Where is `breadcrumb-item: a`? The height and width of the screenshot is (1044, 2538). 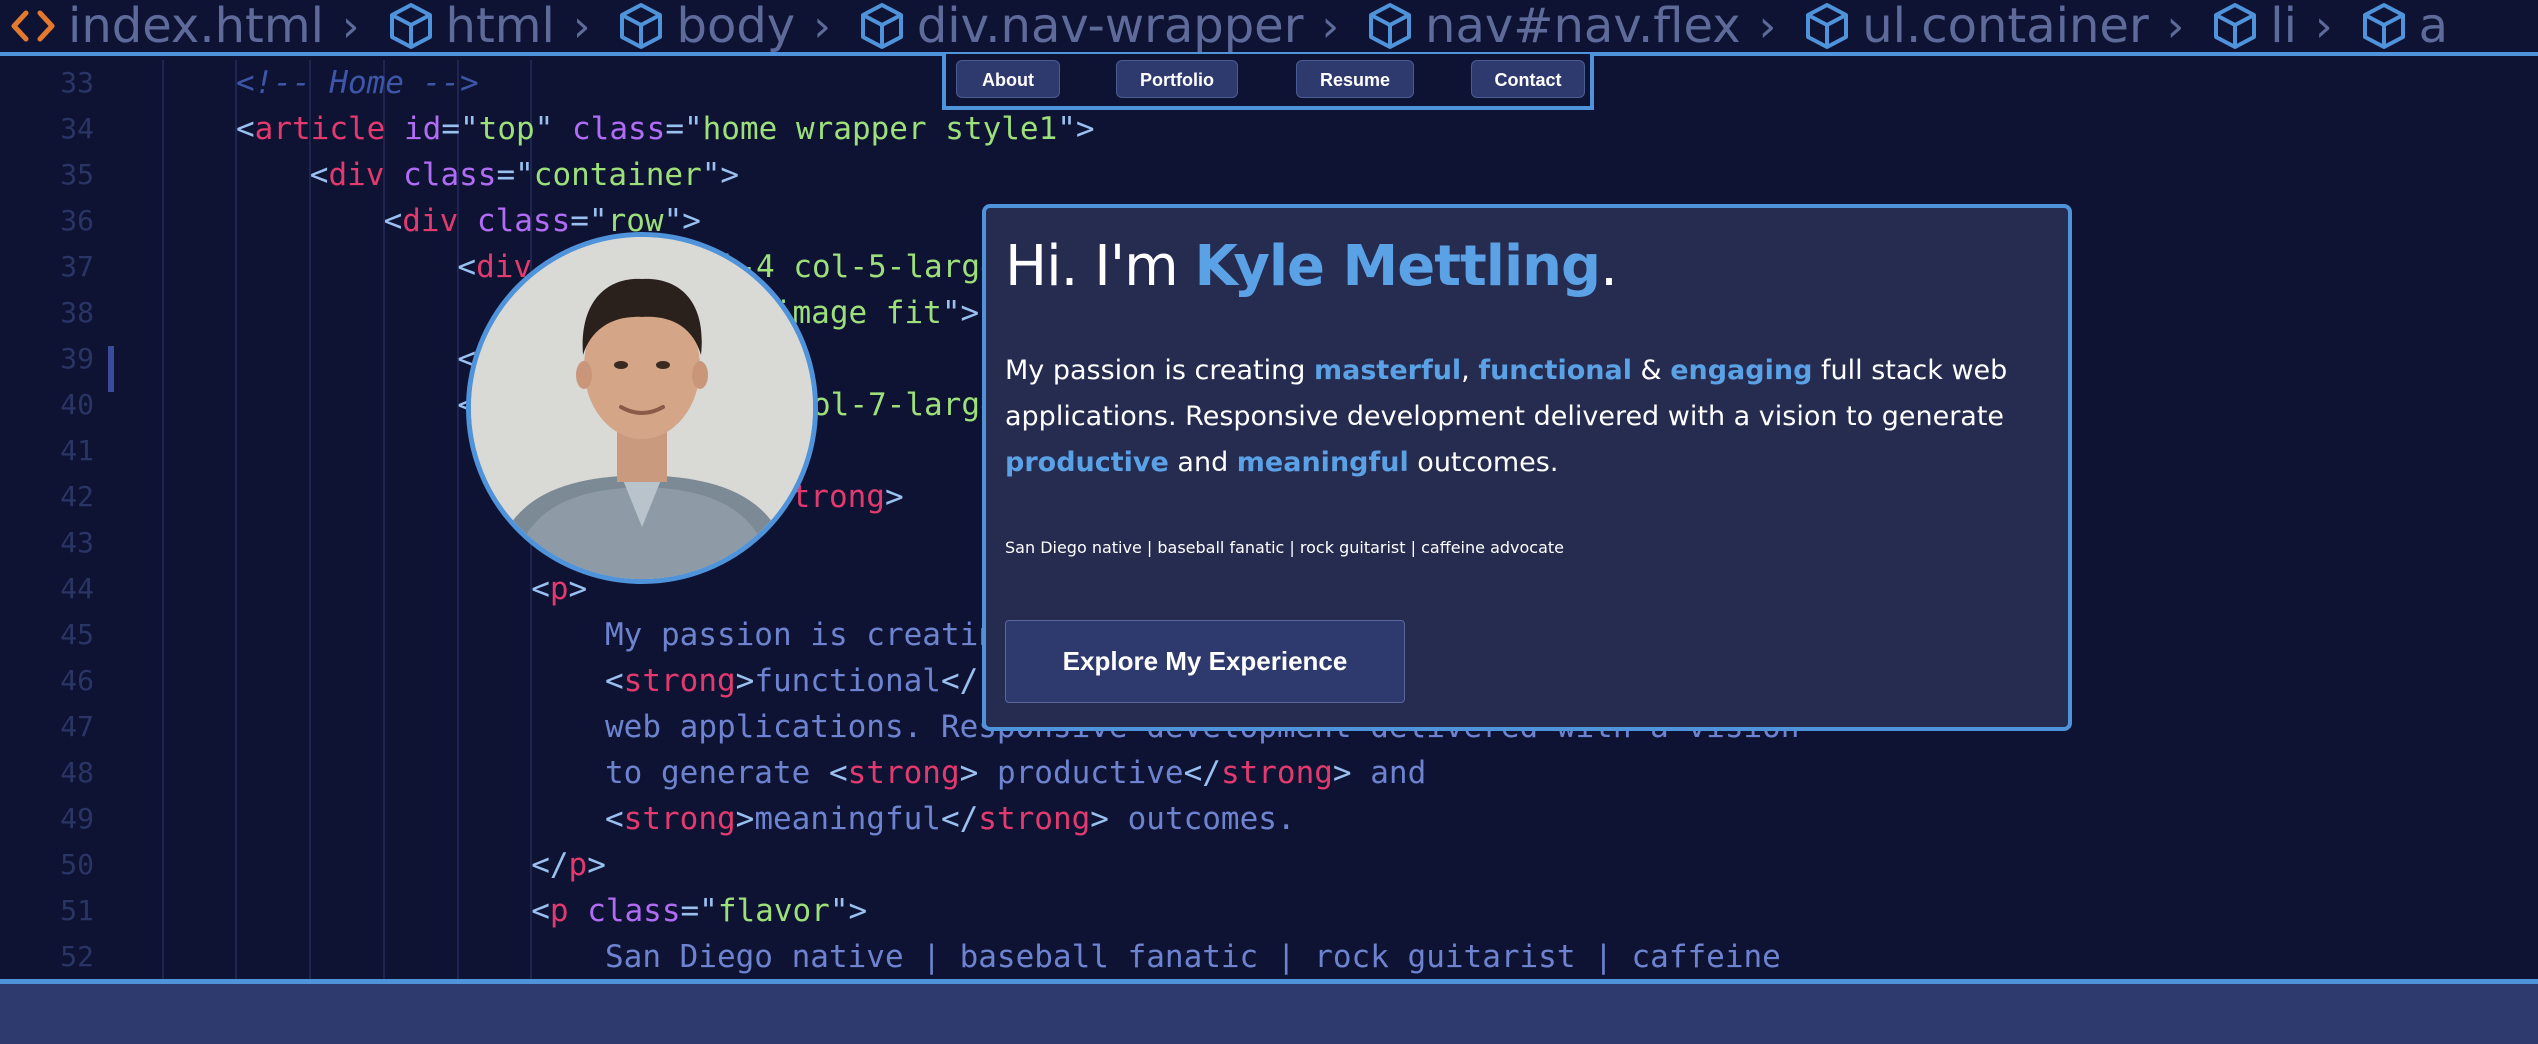
breadcrumb-item: a is located at coordinates (2399, 27).